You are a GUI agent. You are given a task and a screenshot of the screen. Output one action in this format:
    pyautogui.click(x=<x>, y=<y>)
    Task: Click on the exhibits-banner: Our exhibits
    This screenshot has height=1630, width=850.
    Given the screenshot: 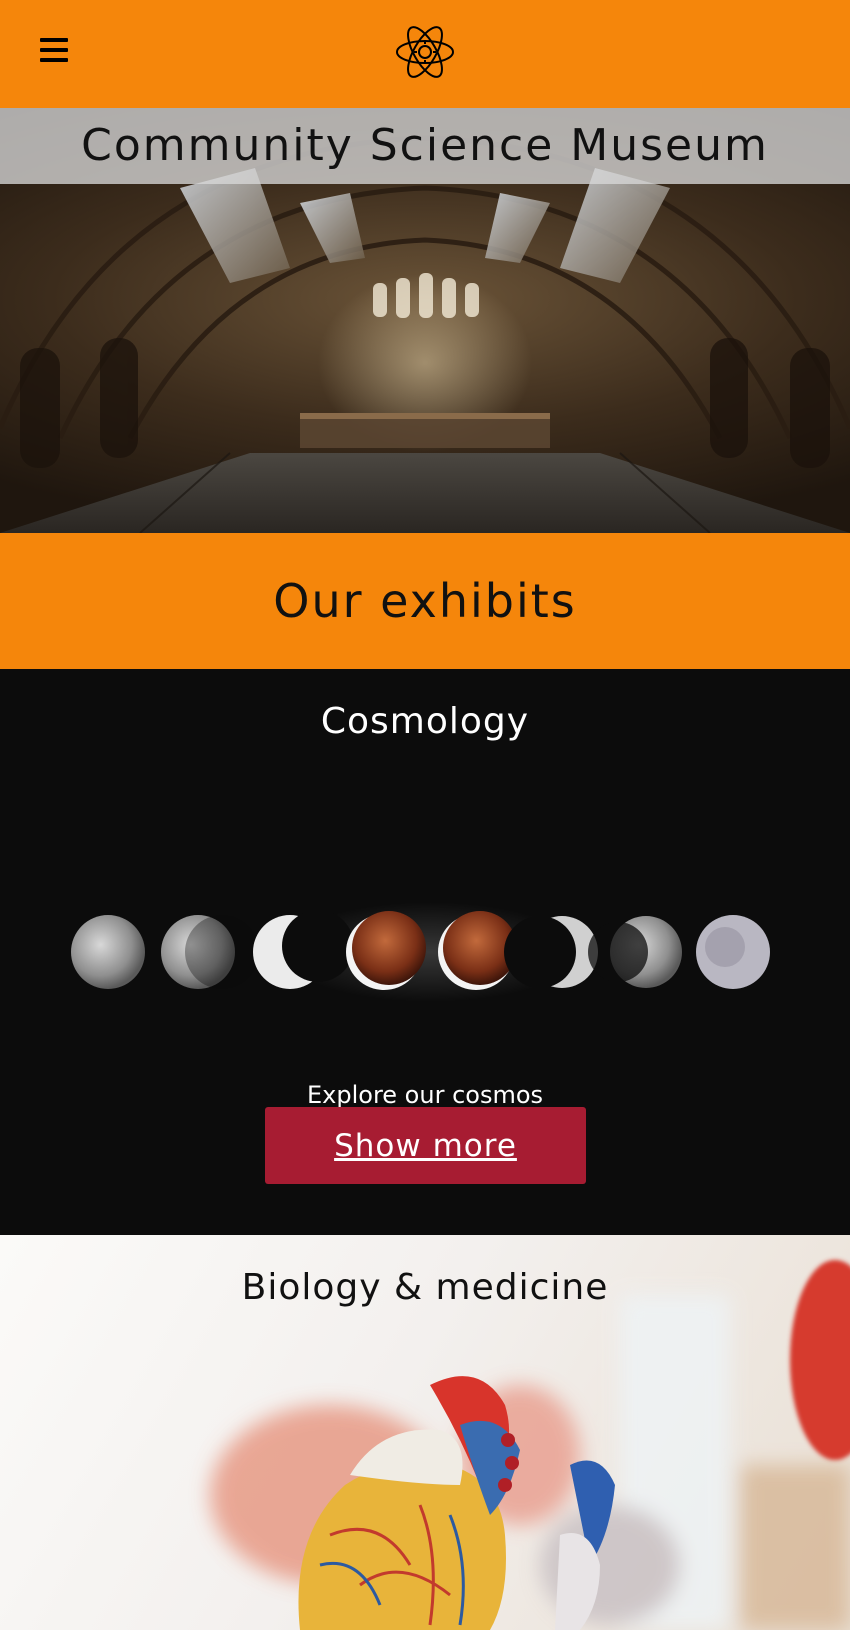 What is the action you would take?
    pyautogui.click(x=425, y=601)
    